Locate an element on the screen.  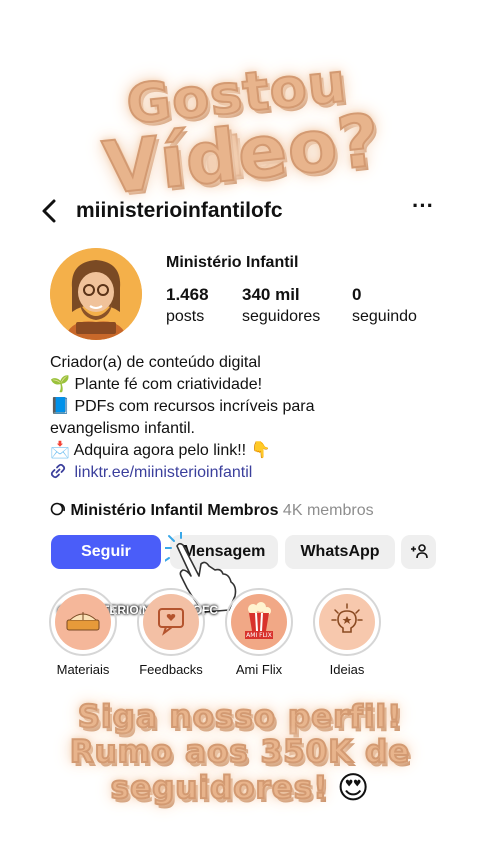
highlight-ami-flix: AMI FLIX Ami Flix is located at coordinates (259, 632).